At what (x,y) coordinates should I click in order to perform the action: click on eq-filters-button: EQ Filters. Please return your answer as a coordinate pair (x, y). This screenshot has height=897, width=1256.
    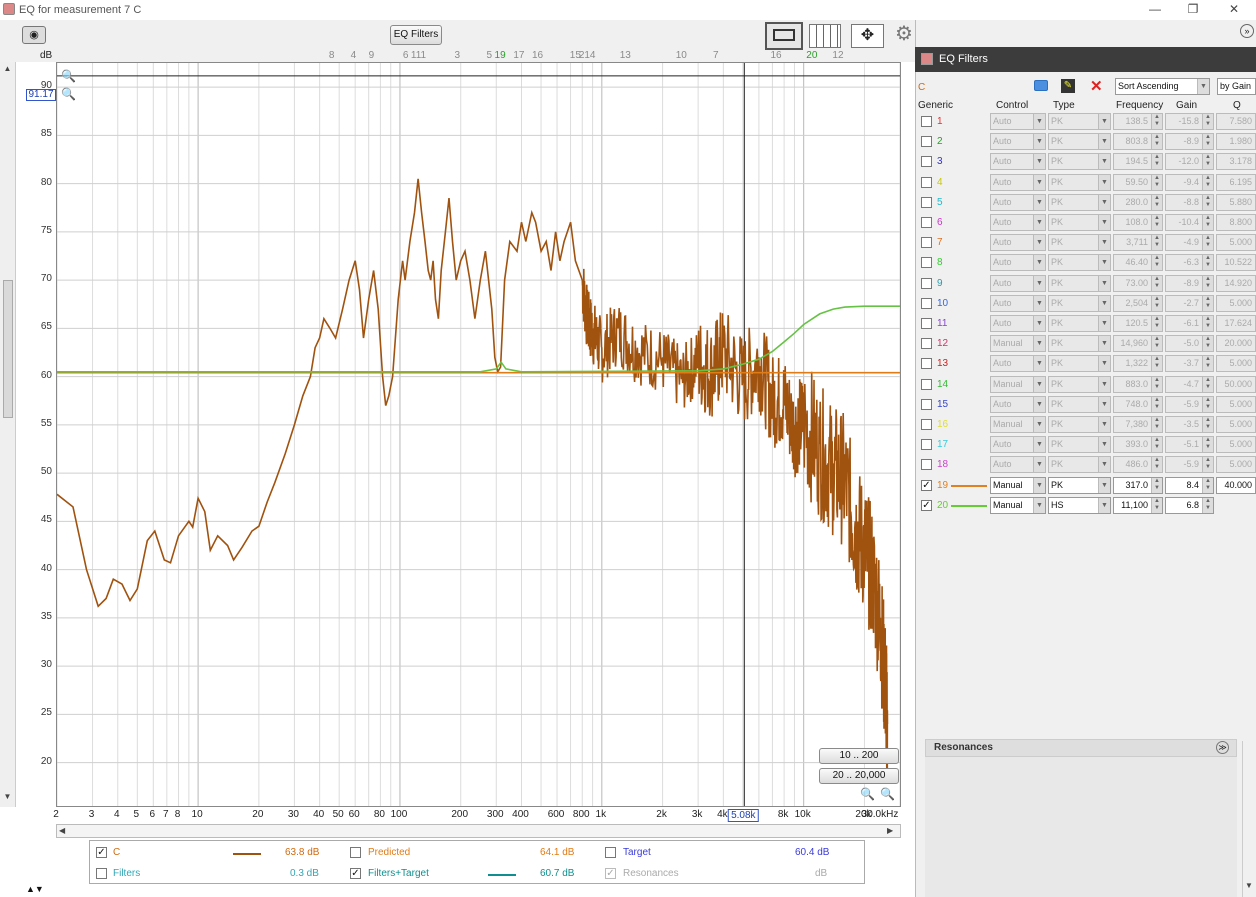
    Looking at the image, I should click on (416, 35).